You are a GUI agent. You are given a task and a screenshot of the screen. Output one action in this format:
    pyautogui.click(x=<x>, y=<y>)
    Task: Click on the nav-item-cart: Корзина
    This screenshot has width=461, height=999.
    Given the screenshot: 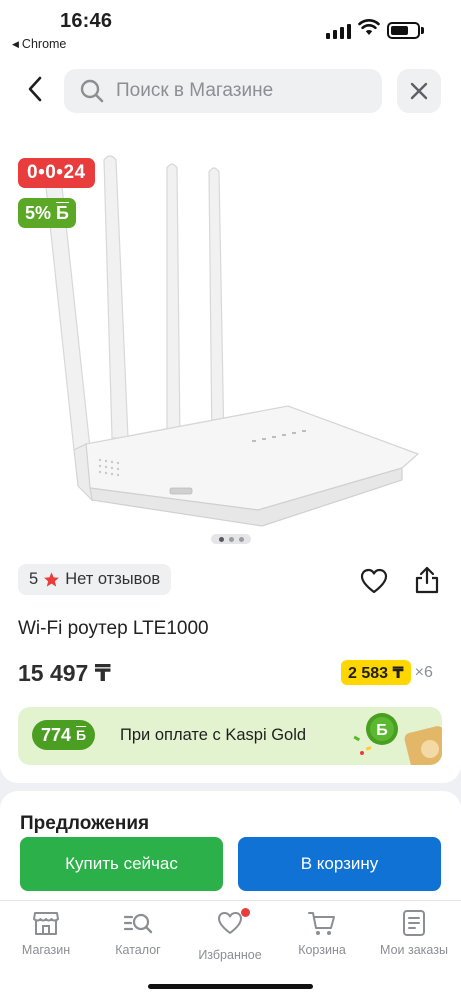 What is the action you would take?
    pyautogui.click(x=322, y=933)
    